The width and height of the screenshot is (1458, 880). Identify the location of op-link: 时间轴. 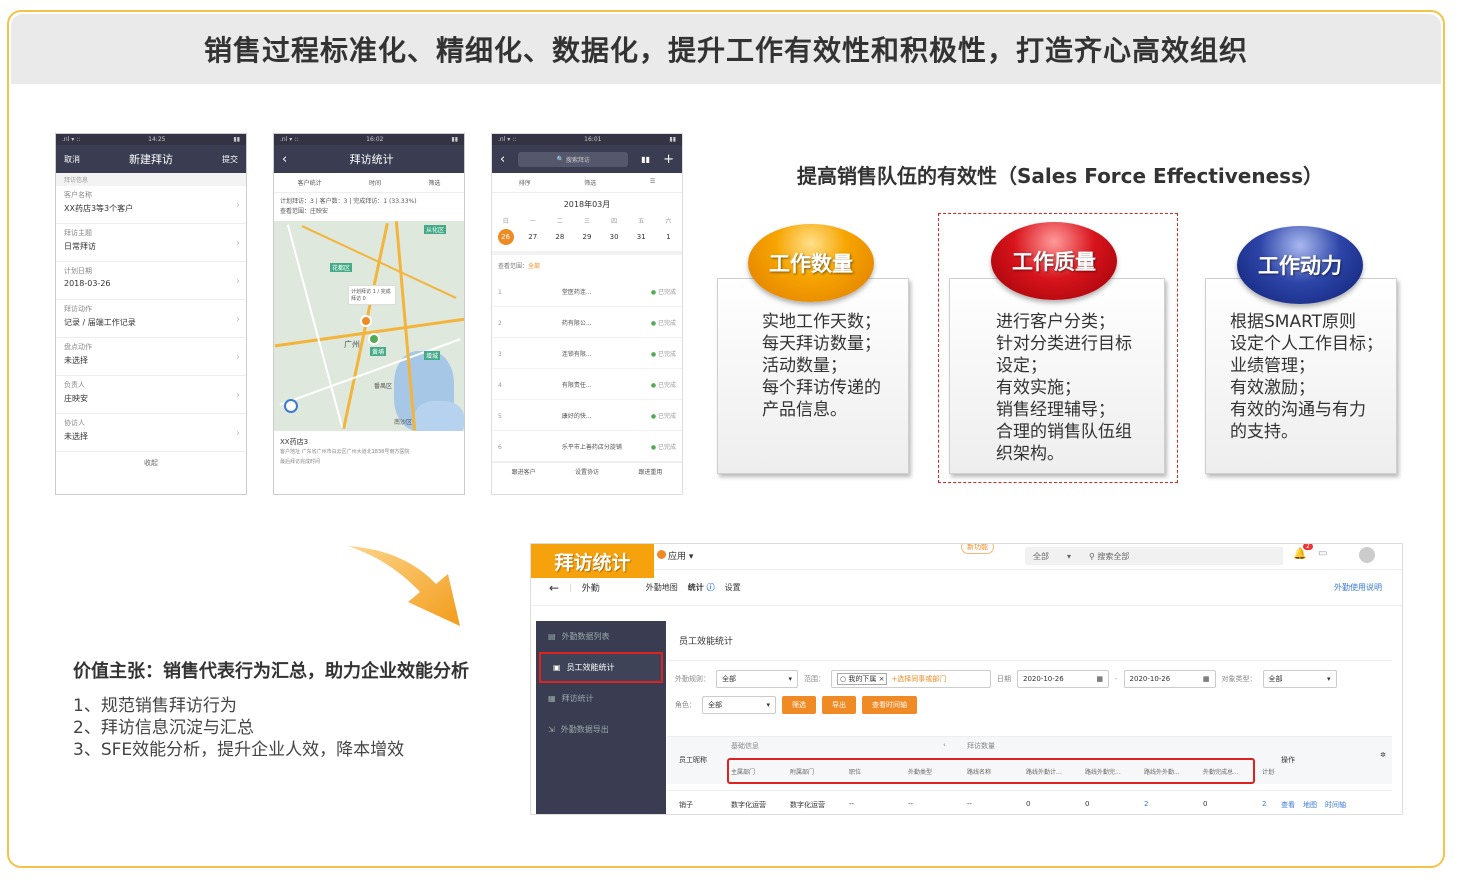
(1335, 805).